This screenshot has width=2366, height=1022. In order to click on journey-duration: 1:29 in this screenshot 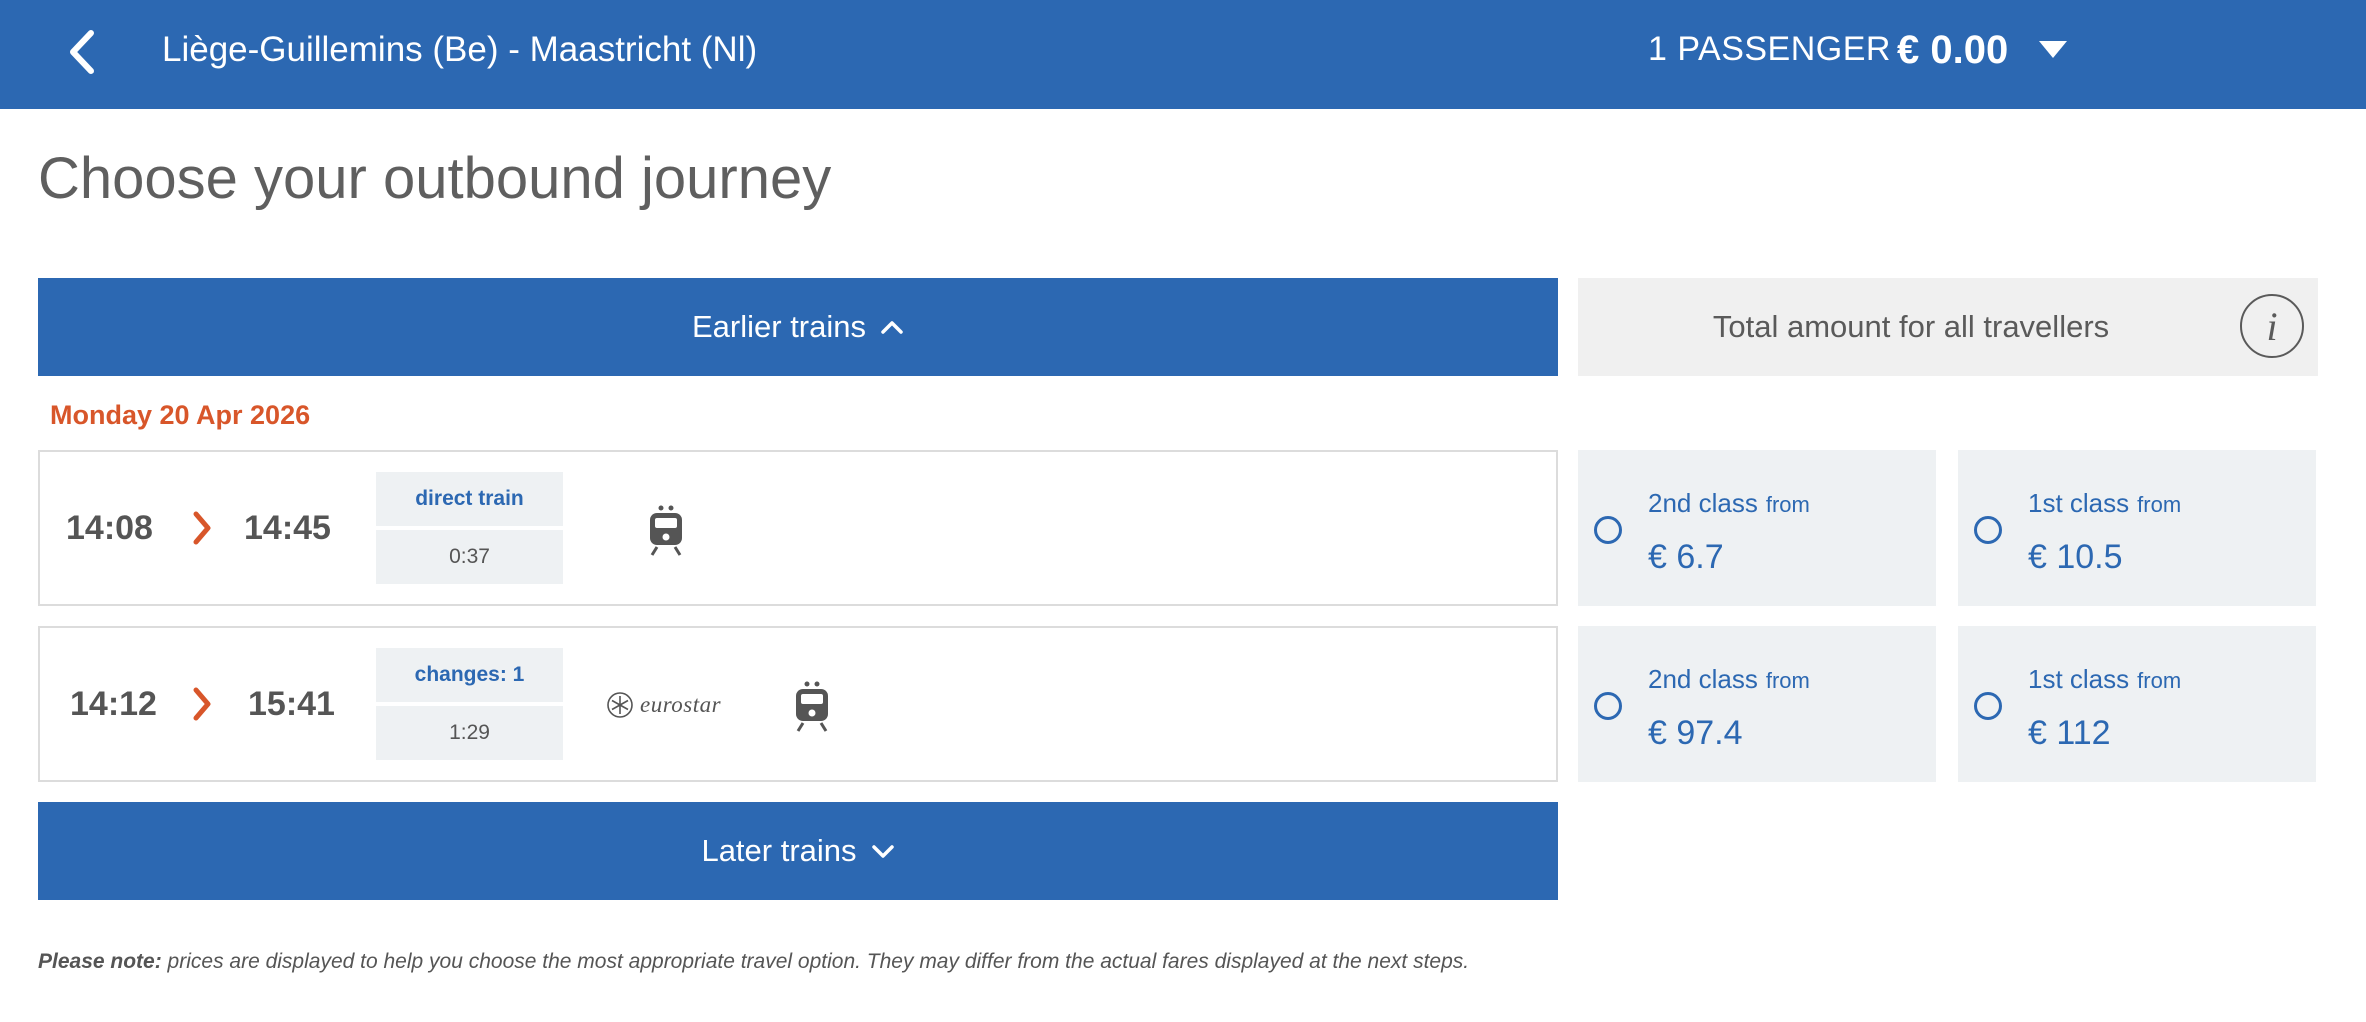, I will do `click(469, 733)`.